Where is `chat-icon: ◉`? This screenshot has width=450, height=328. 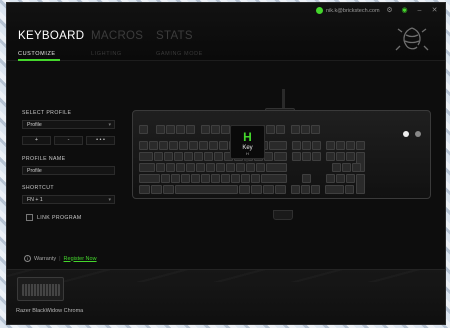
chat-icon: ◉ is located at coordinates (404, 10).